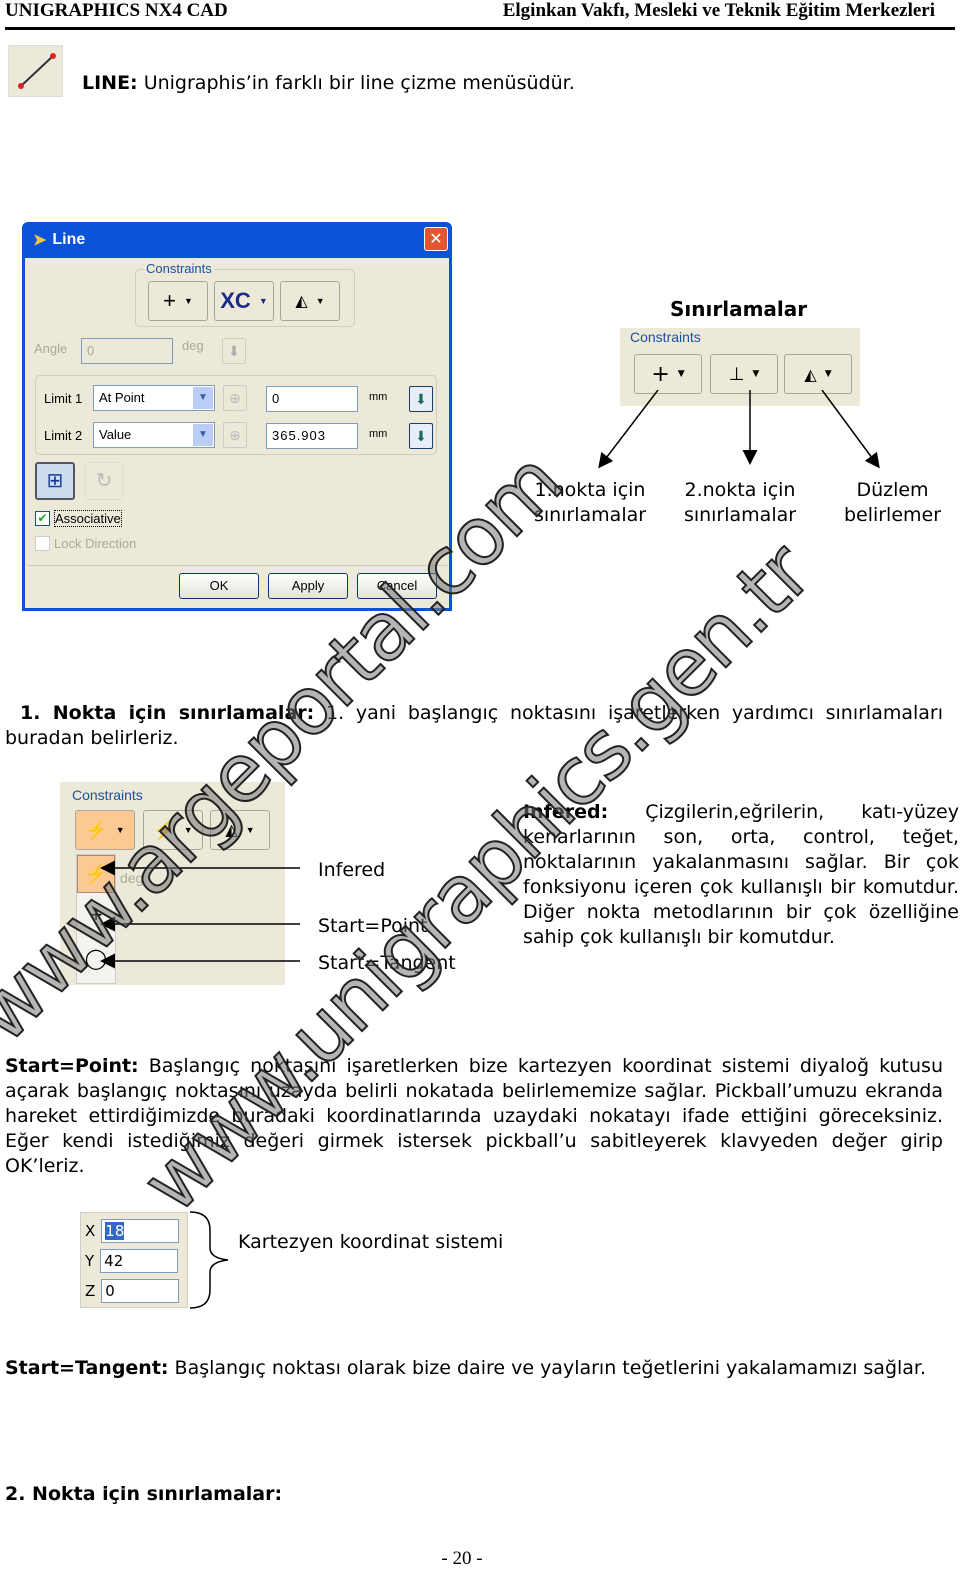 The width and height of the screenshot is (960, 1570). What do you see at coordinates (378, 397) in the screenshot?
I see `limit1-unit: mm` at bounding box center [378, 397].